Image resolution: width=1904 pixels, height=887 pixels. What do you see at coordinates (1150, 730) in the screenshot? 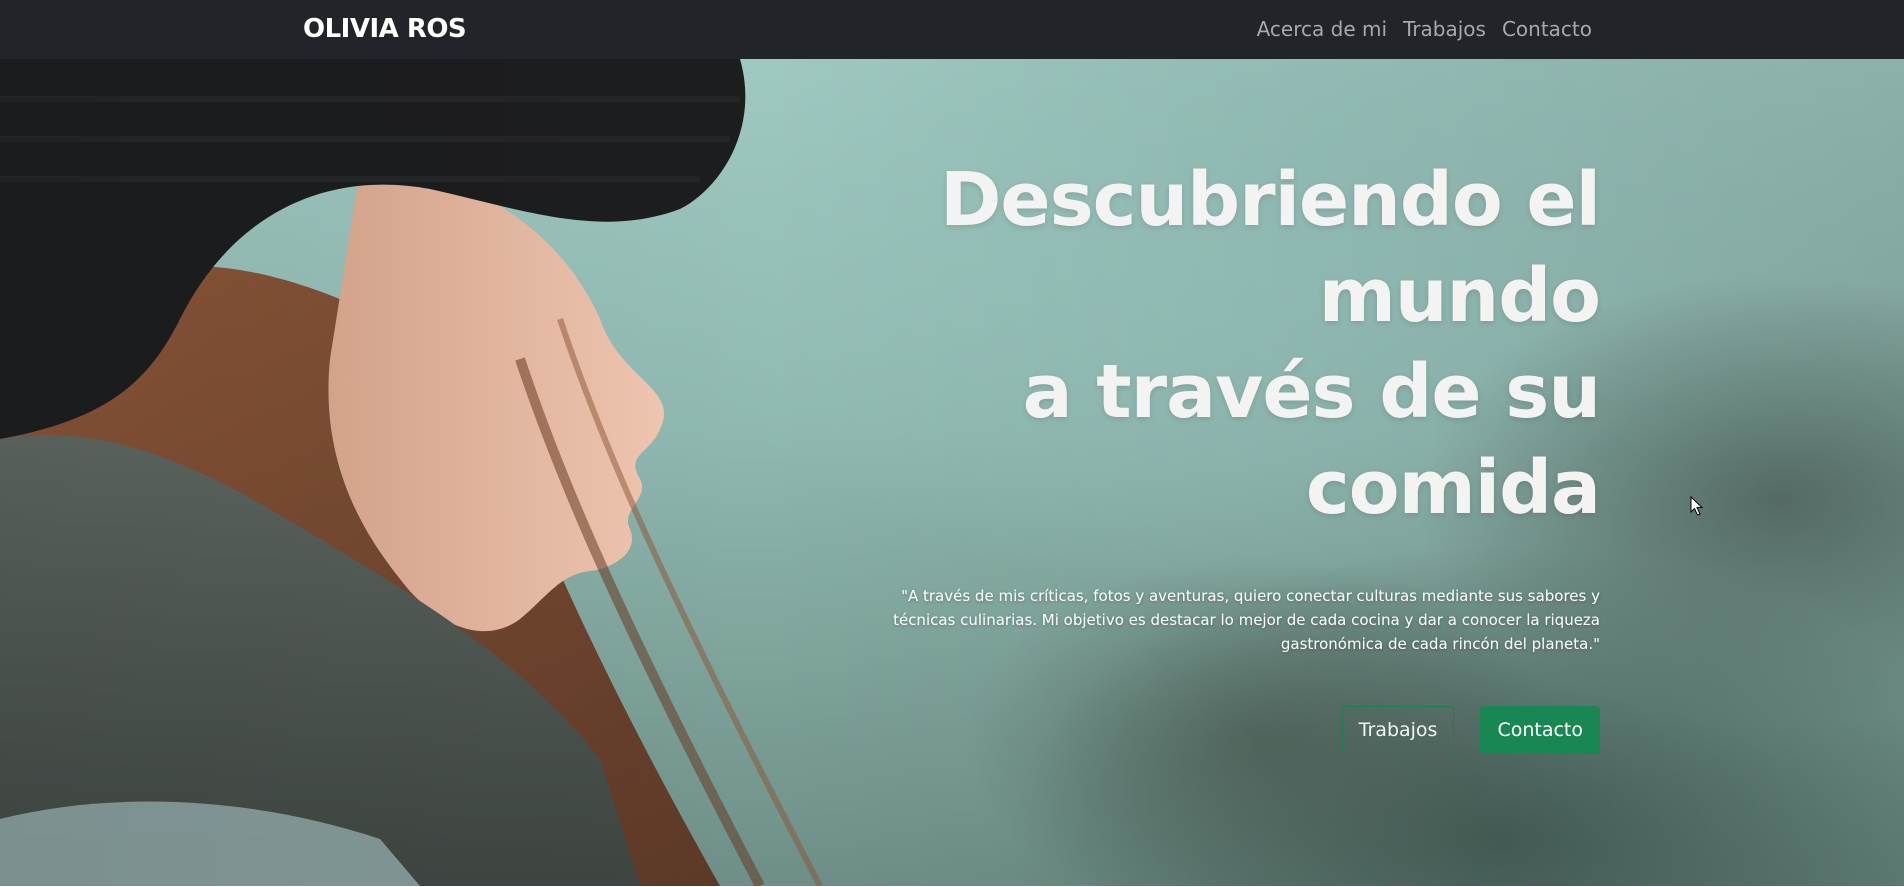
I see `hero-buttons: Trabajos Contacto` at bounding box center [1150, 730].